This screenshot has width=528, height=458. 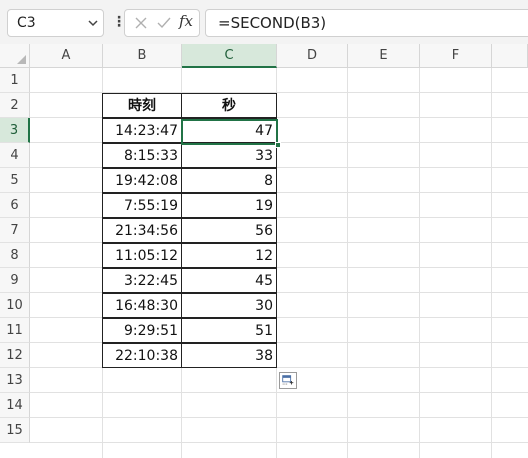 What do you see at coordinates (15, 330) in the screenshot?
I see `row-header-11: 11` at bounding box center [15, 330].